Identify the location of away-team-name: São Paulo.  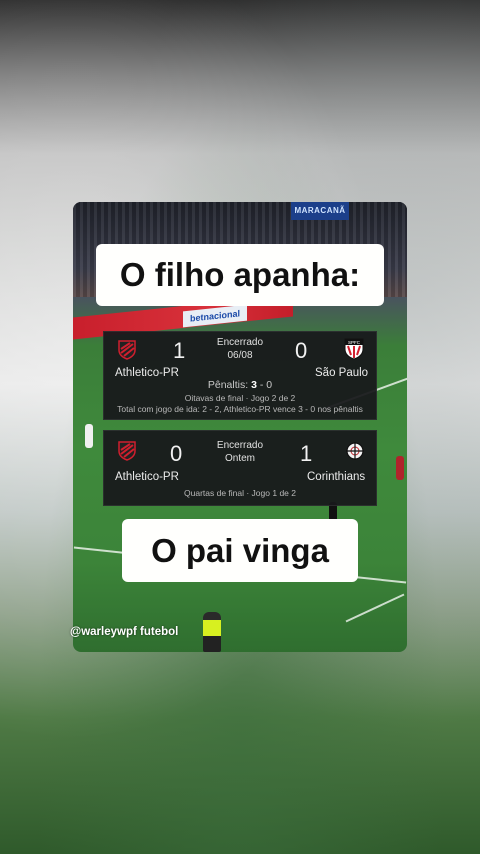
(342, 373).